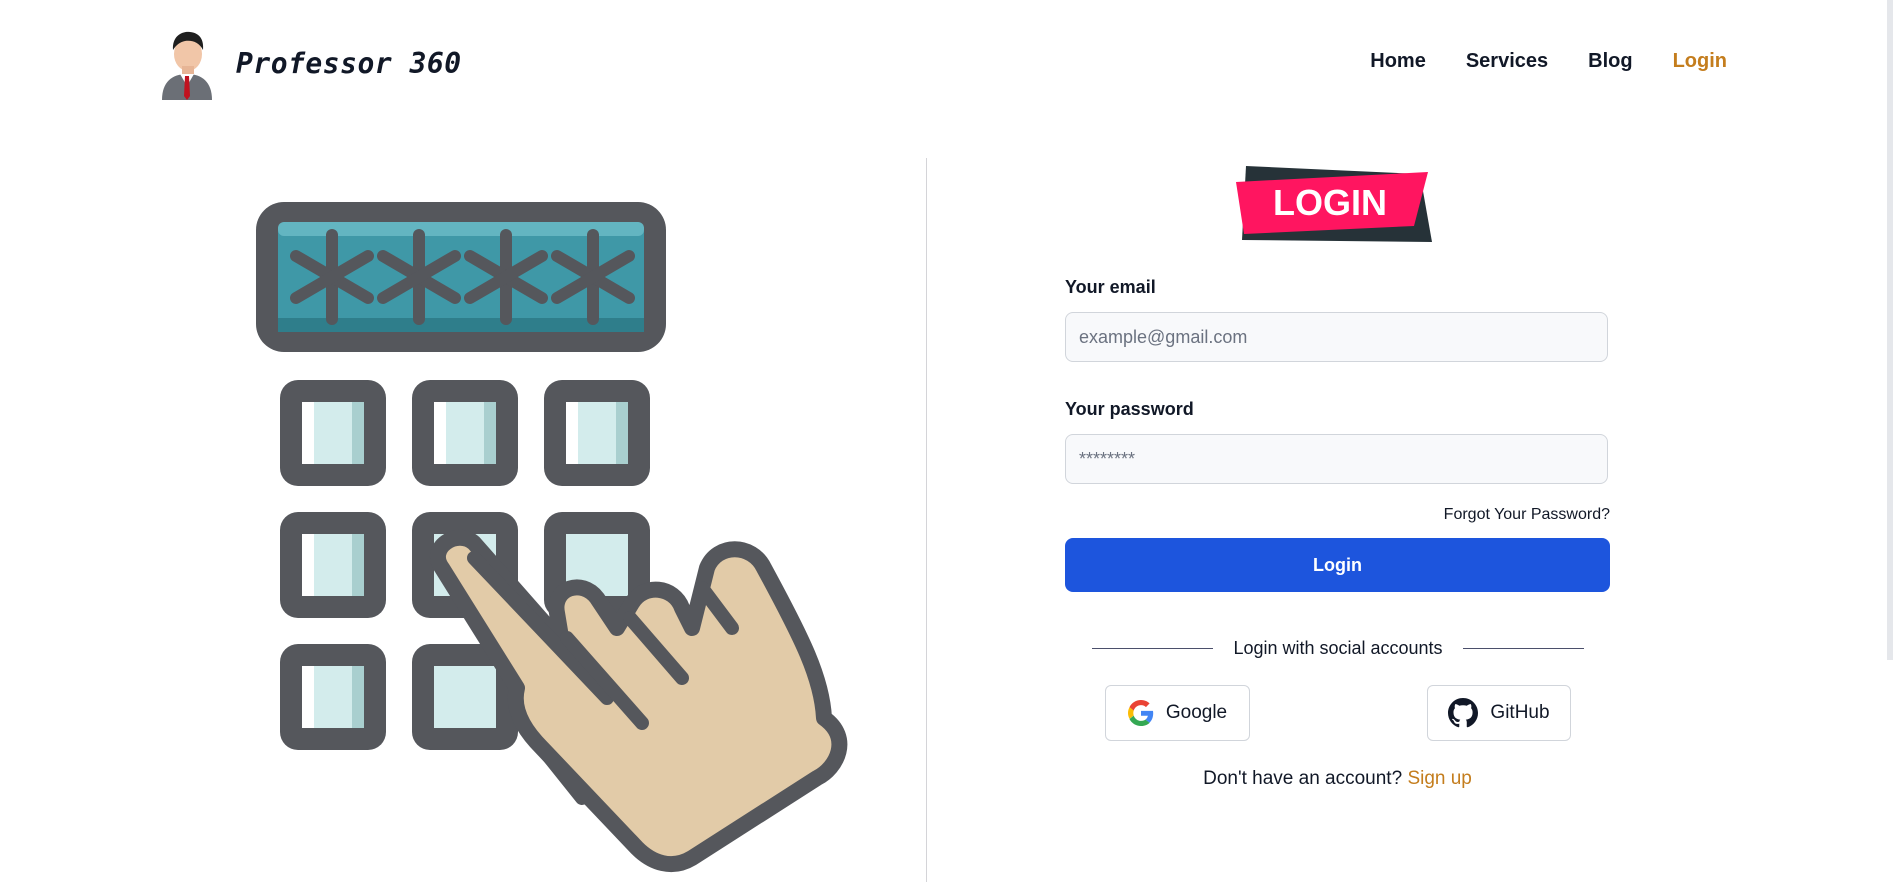 This screenshot has width=1893, height=882. I want to click on signup-prompt: Don't have an account? Sign up, so click(1337, 779).